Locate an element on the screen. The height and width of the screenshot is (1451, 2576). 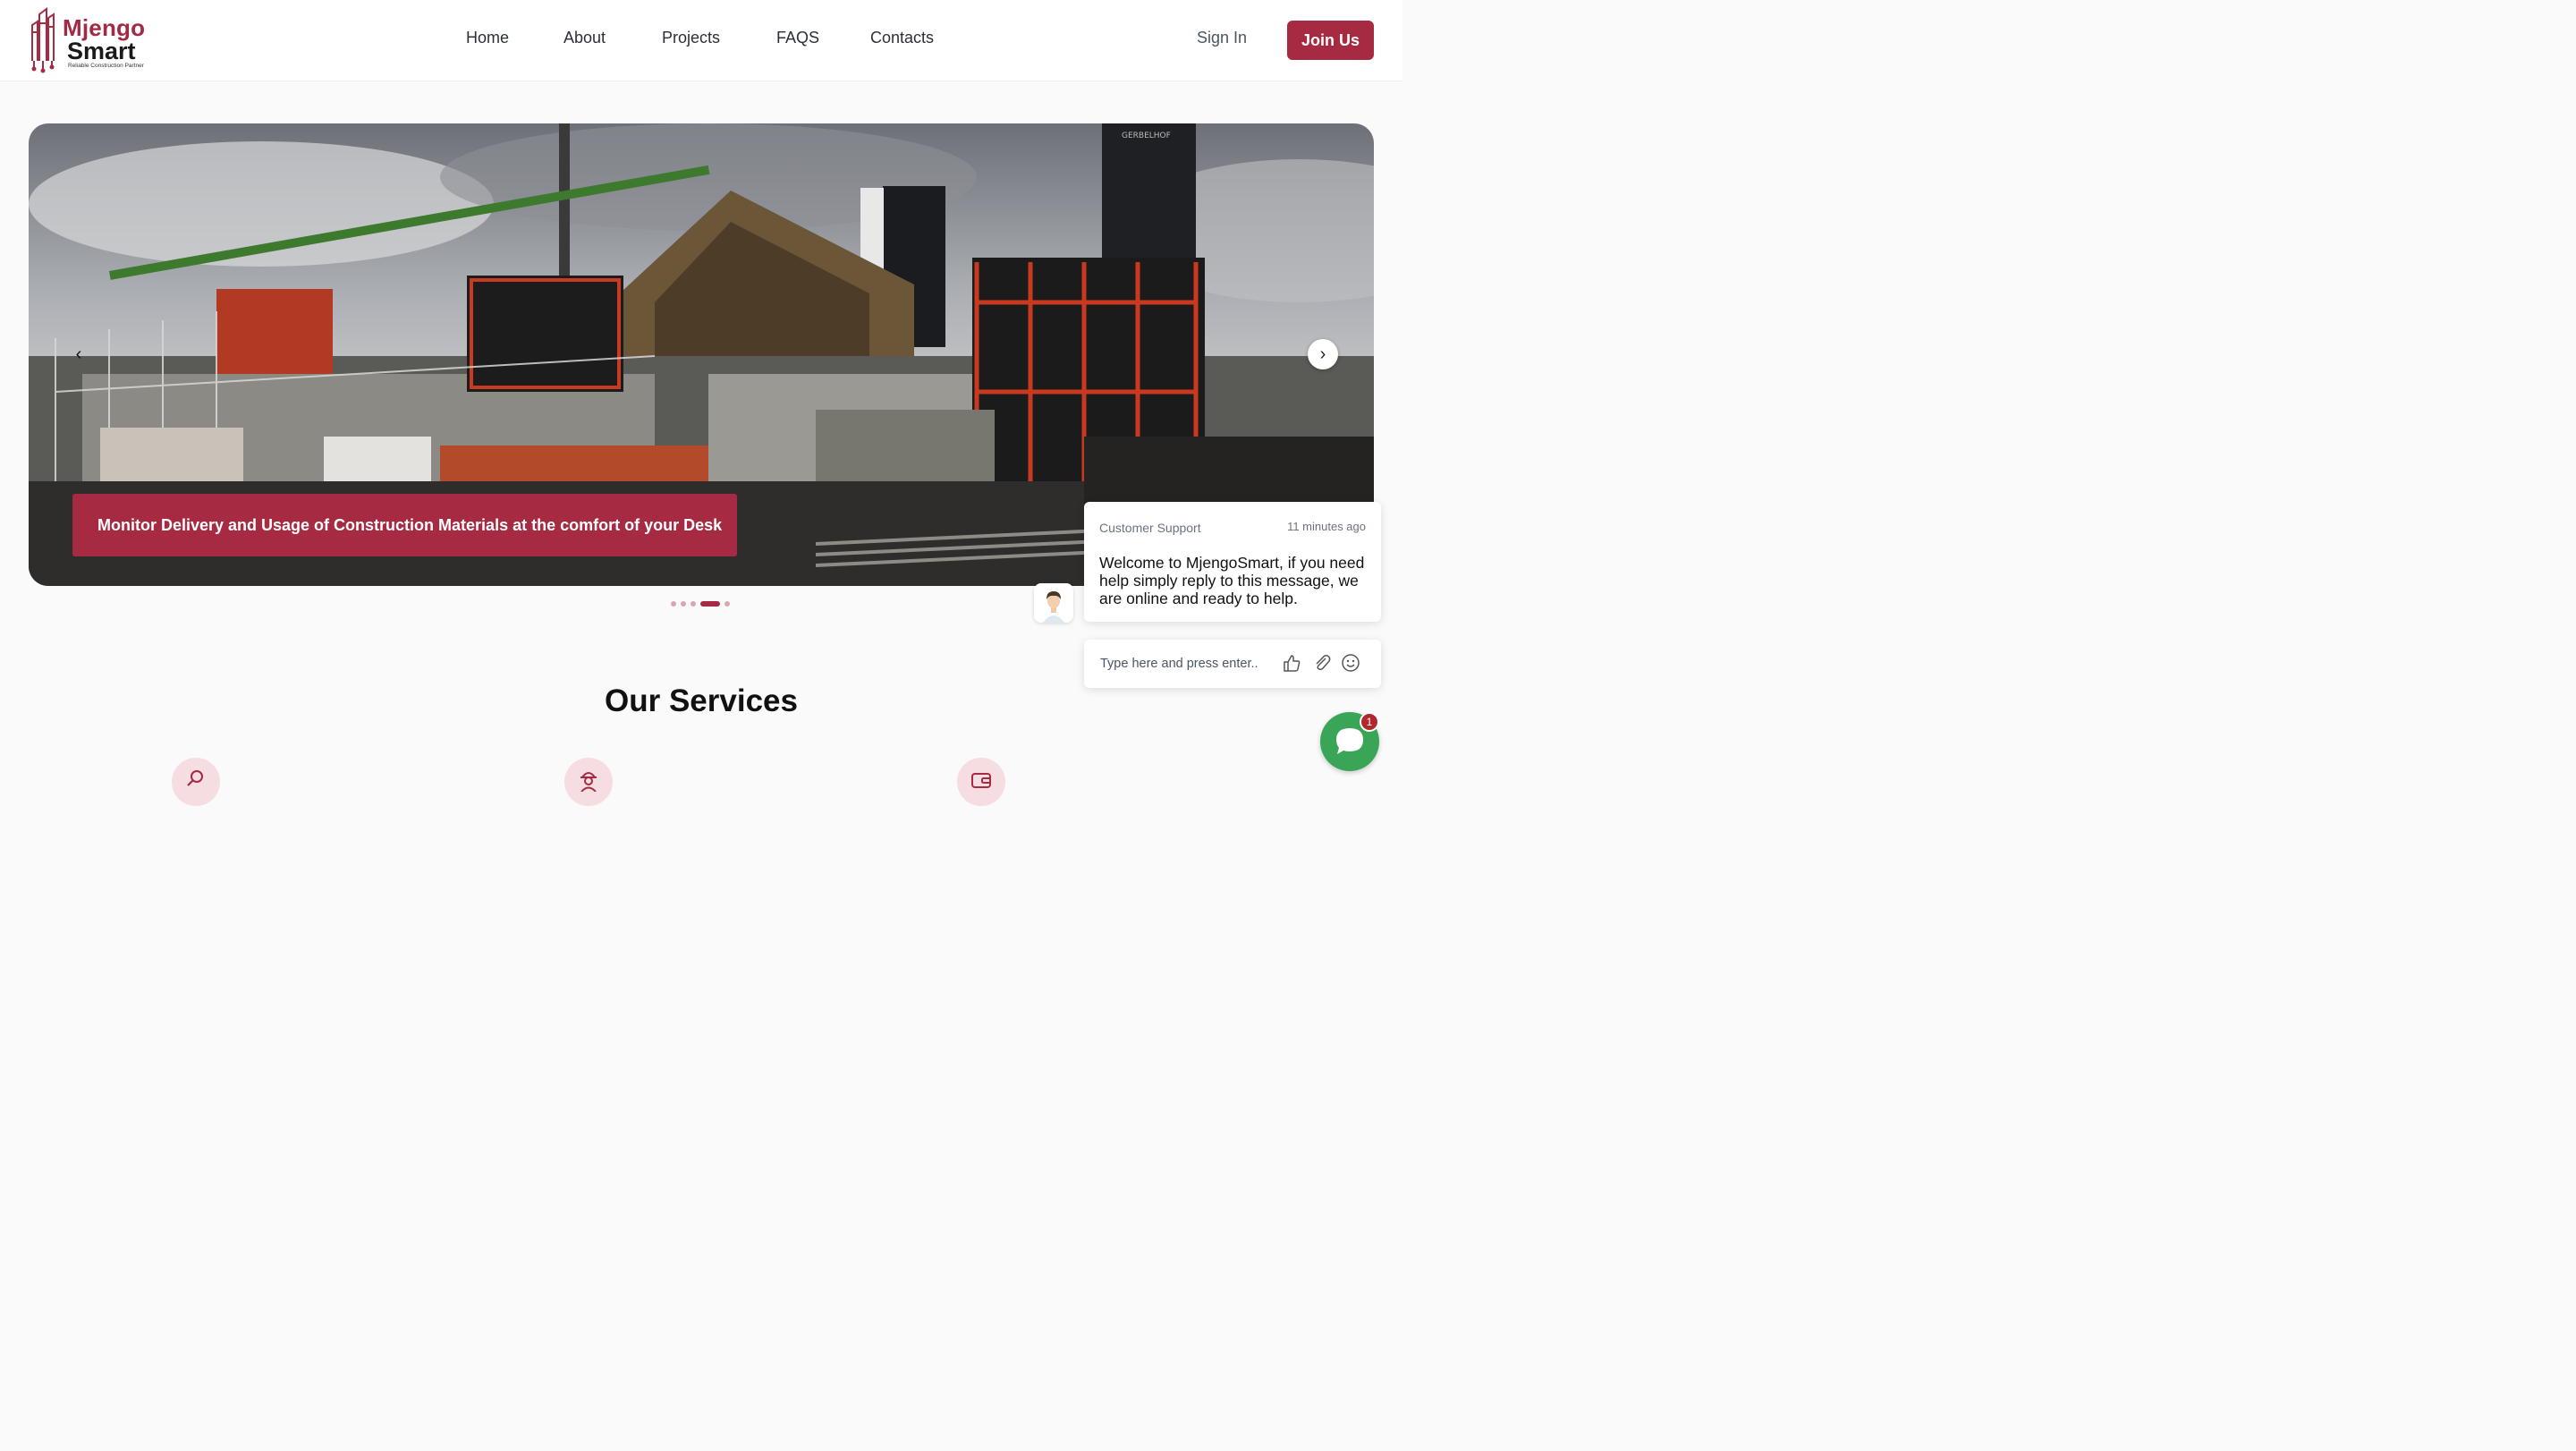
worker-icon is located at coordinates (588, 782).